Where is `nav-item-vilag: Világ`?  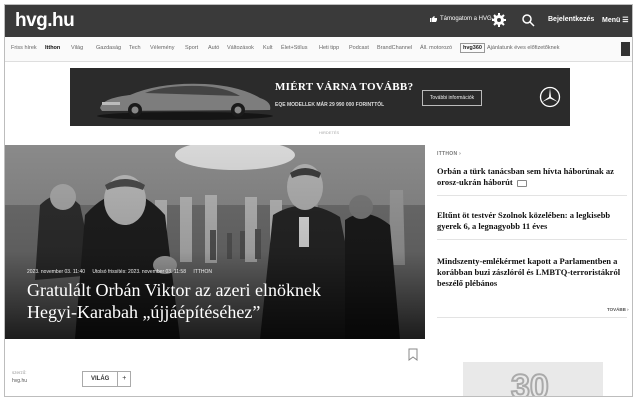
nav-item-vilag: Világ is located at coordinates (77, 48).